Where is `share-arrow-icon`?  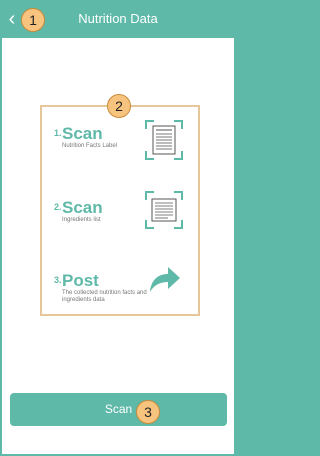 share-arrow-icon is located at coordinates (165, 279).